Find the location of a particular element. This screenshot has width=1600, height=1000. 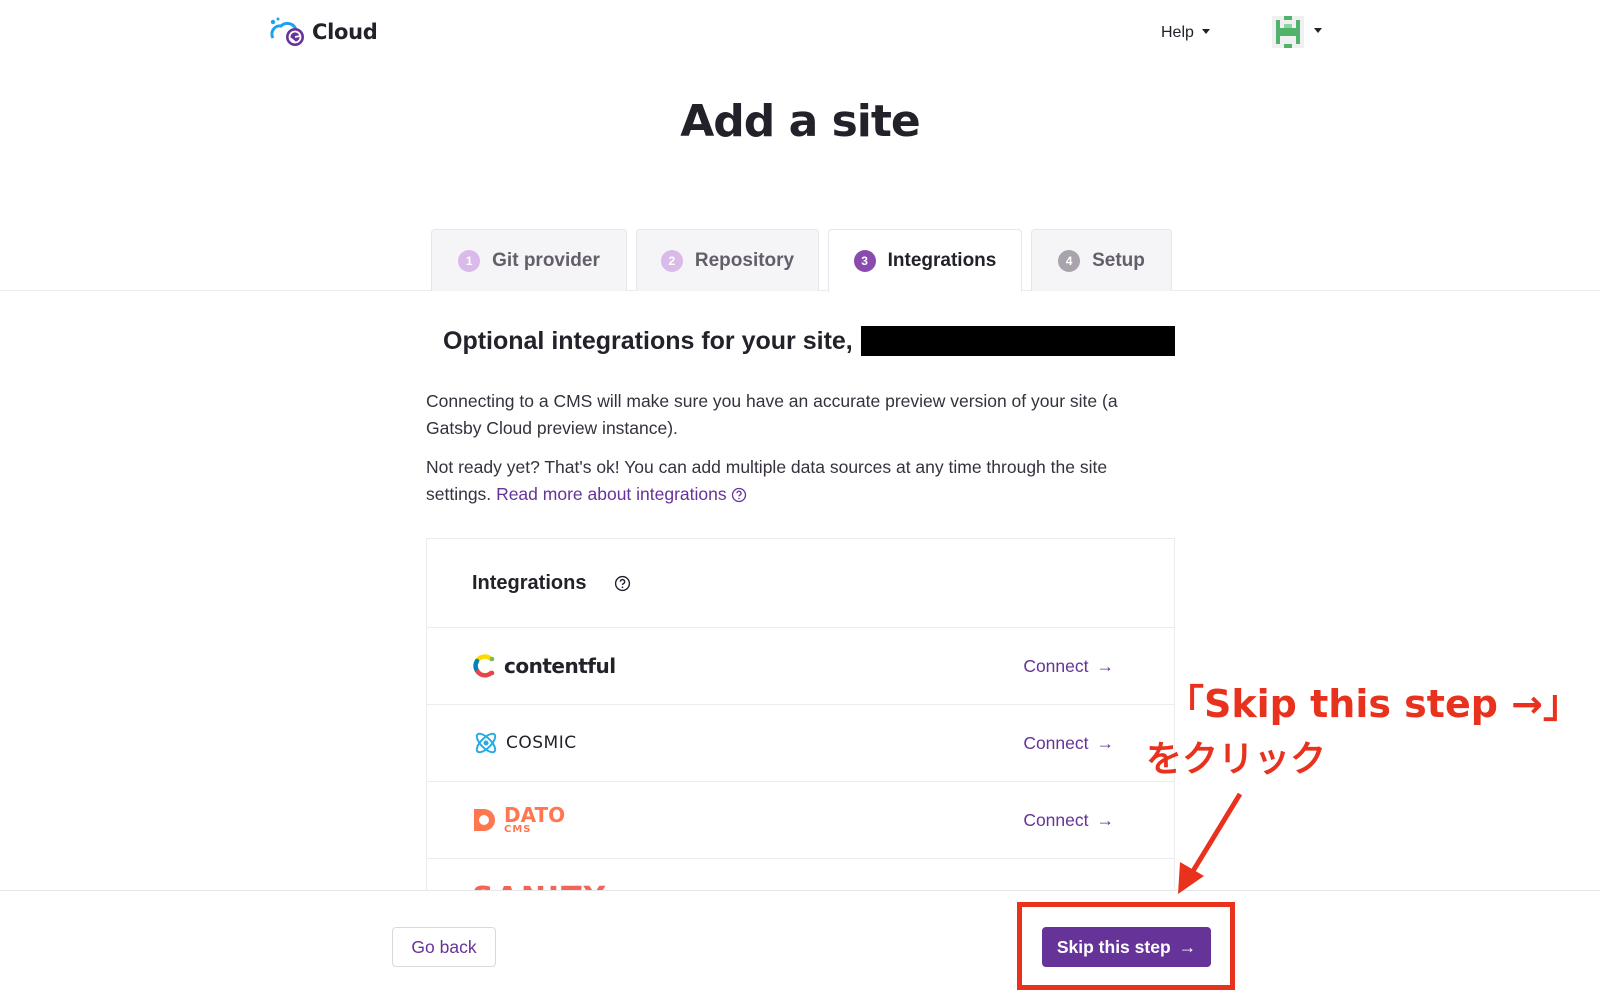

tab-setup: 4 Setup is located at coordinates (1101, 260).